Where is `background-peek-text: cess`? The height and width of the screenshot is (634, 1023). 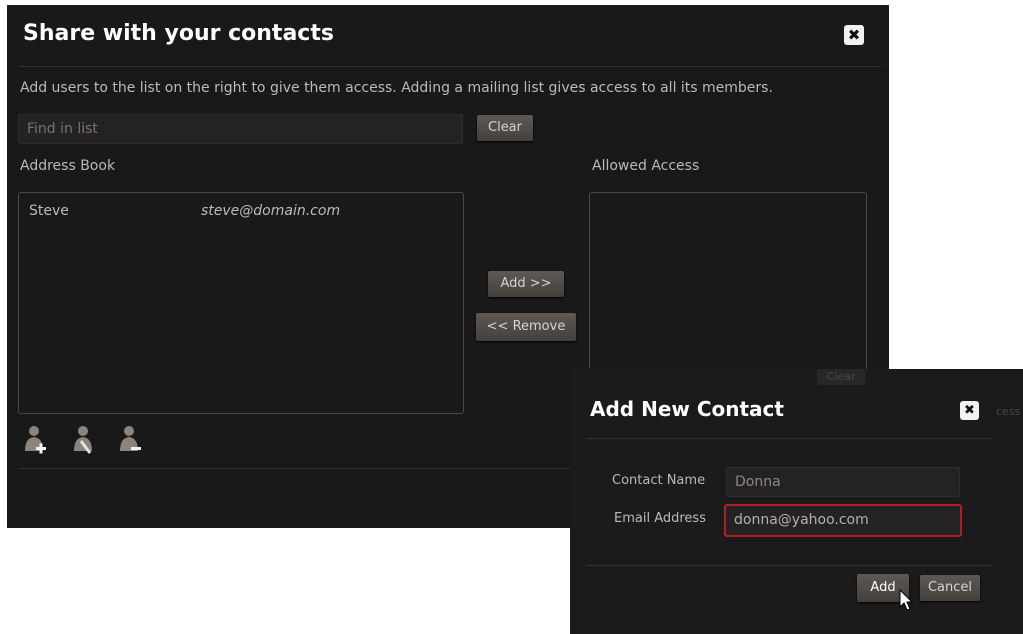 background-peek-text: cess is located at coordinates (1008, 411).